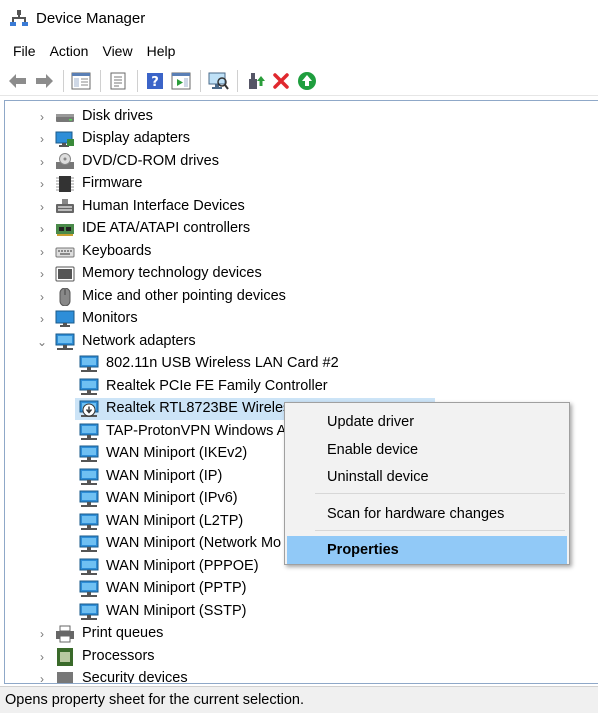 The width and height of the screenshot is (598, 713). I want to click on tree-category-label: Processors, so click(118, 656).